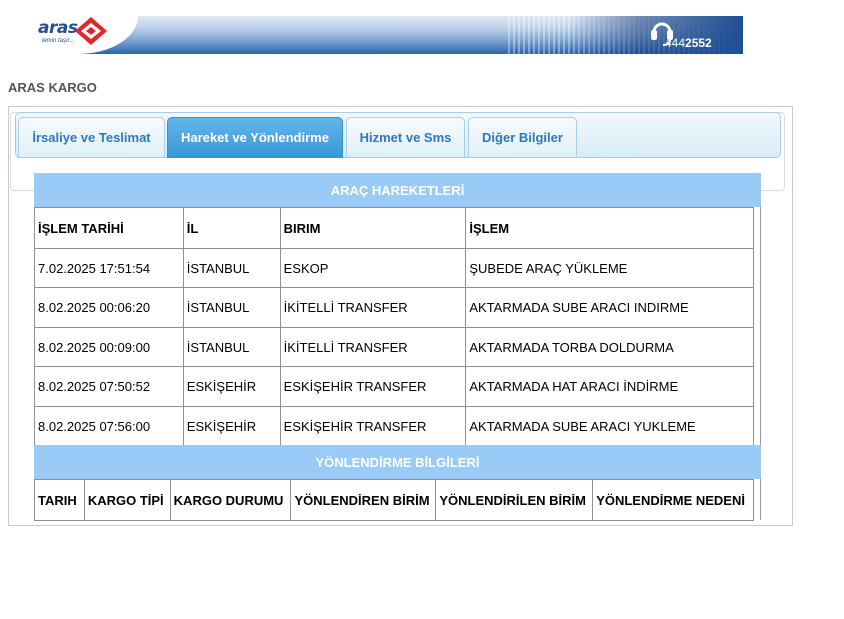 The width and height of the screenshot is (844, 619). What do you see at coordinates (609, 228) in the screenshot?
I see `column-header: İŞLEM` at bounding box center [609, 228].